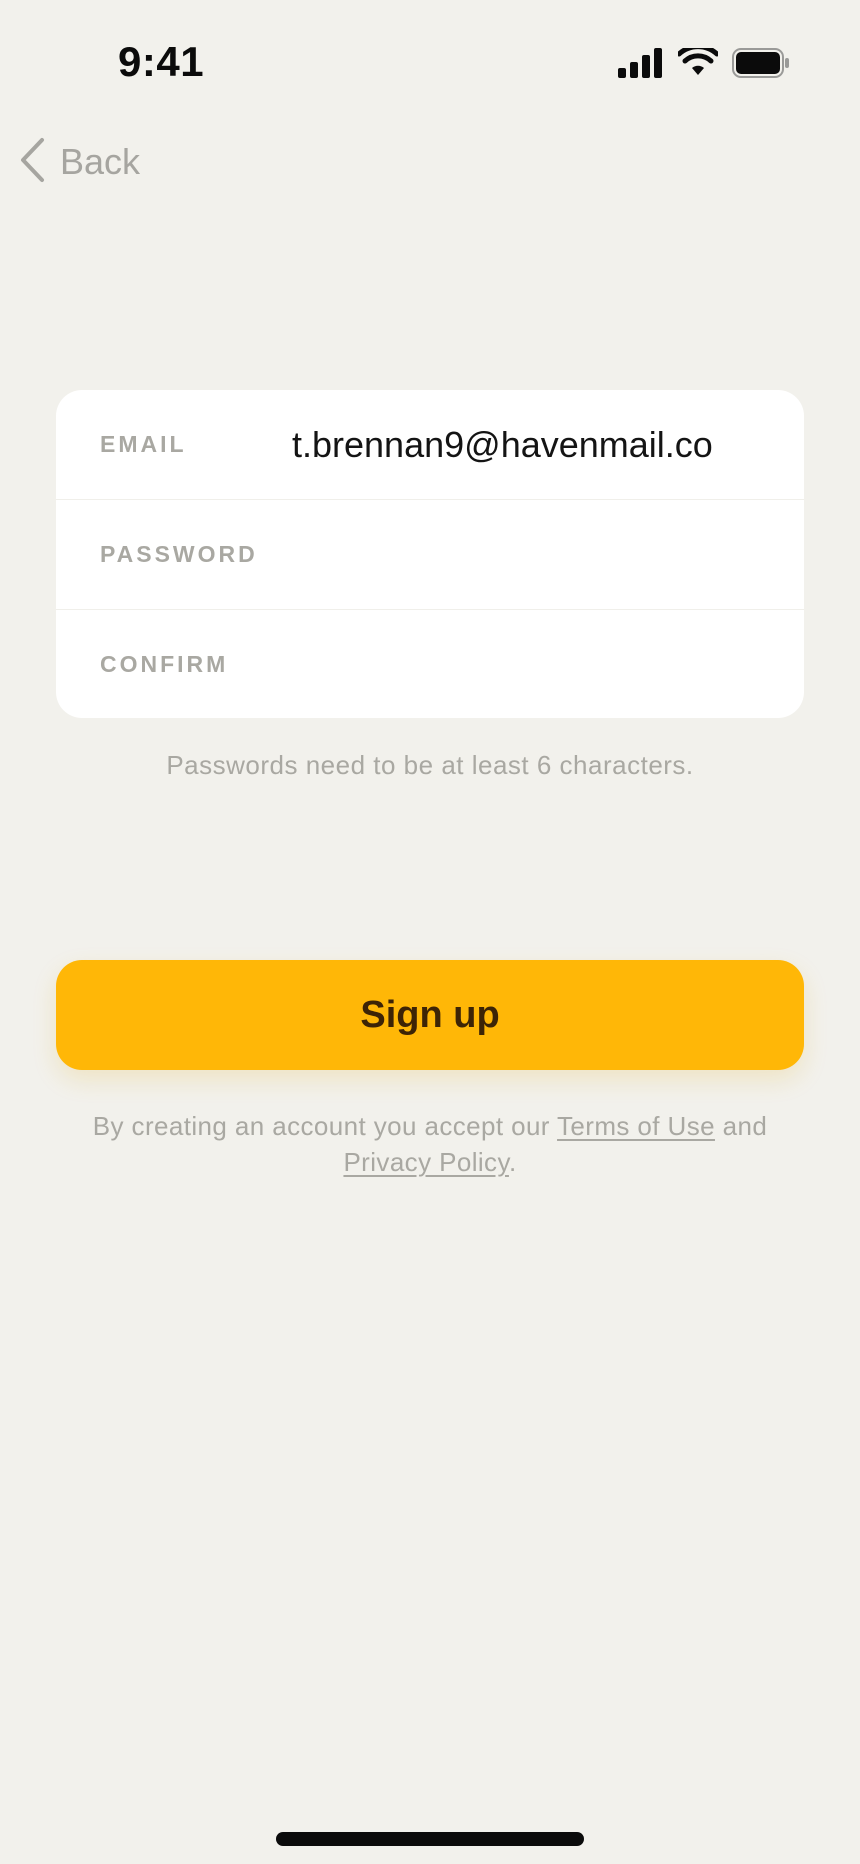 This screenshot has height=1864, width=860. I want to click on terms-of-use-link: Terms of Use, so click(636, 1126).